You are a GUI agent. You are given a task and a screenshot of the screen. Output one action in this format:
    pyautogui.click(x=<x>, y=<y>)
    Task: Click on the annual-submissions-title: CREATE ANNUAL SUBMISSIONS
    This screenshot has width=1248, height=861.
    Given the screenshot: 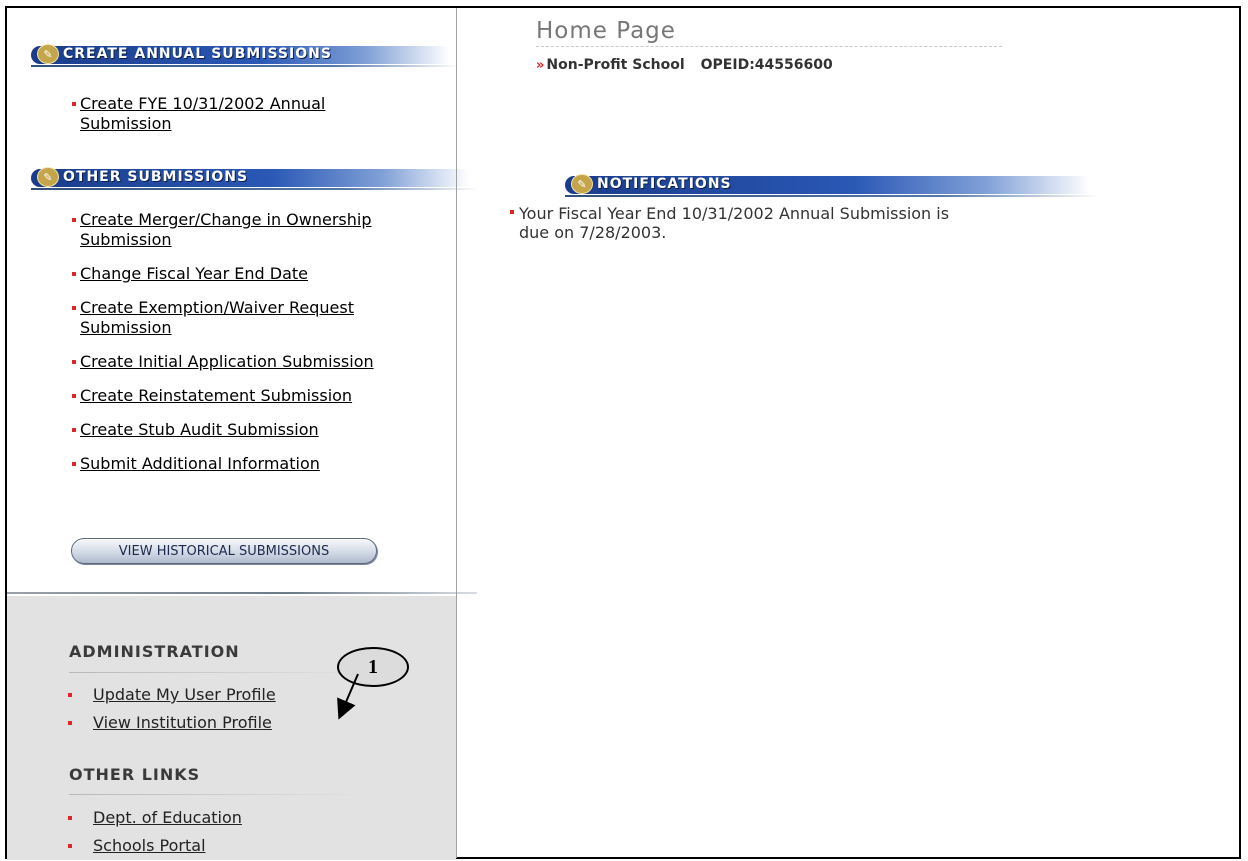 What is the action you would take?
    pyautogui.click(x=197, y=54)
    